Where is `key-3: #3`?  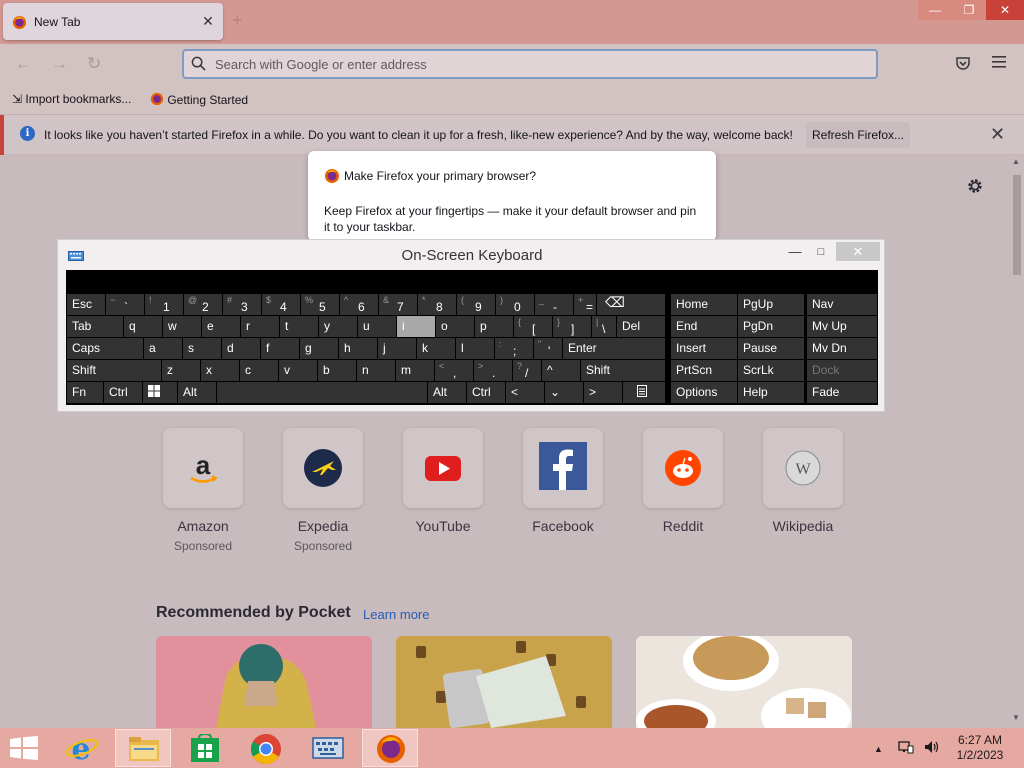
key-3: #3 is located at coordinates (242, 304).